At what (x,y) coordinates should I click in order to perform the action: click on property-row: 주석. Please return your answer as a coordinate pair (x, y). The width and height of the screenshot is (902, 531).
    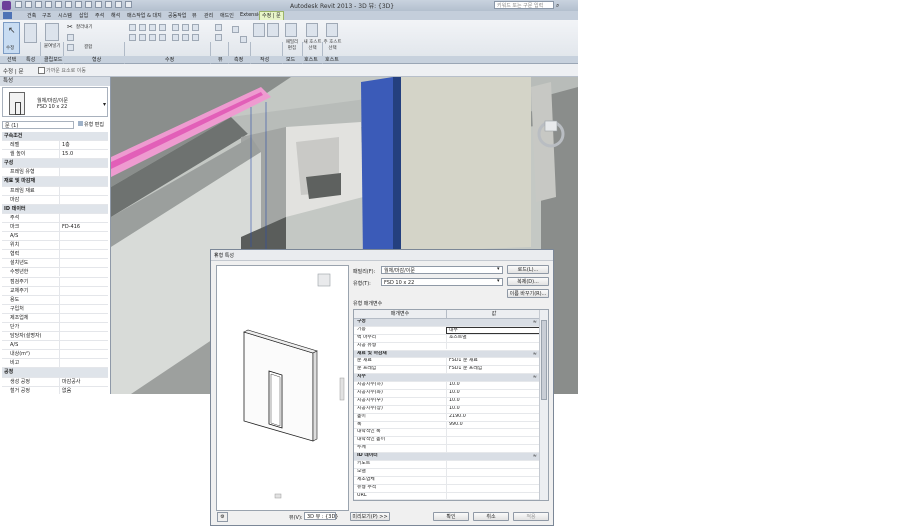
    Looking at the image, I should click on (55, 218).